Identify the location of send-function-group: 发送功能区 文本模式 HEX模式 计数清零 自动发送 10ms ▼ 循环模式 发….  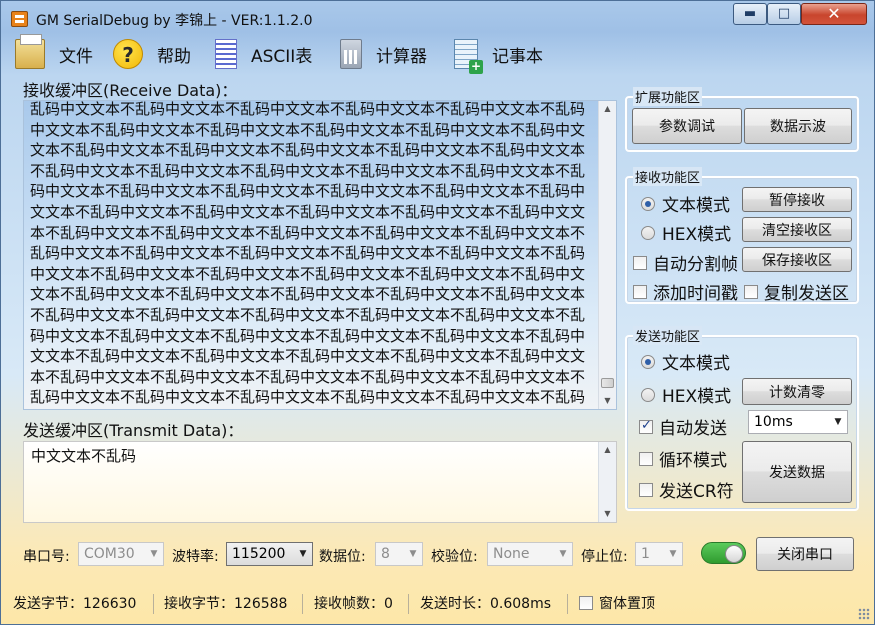
(742, 418).